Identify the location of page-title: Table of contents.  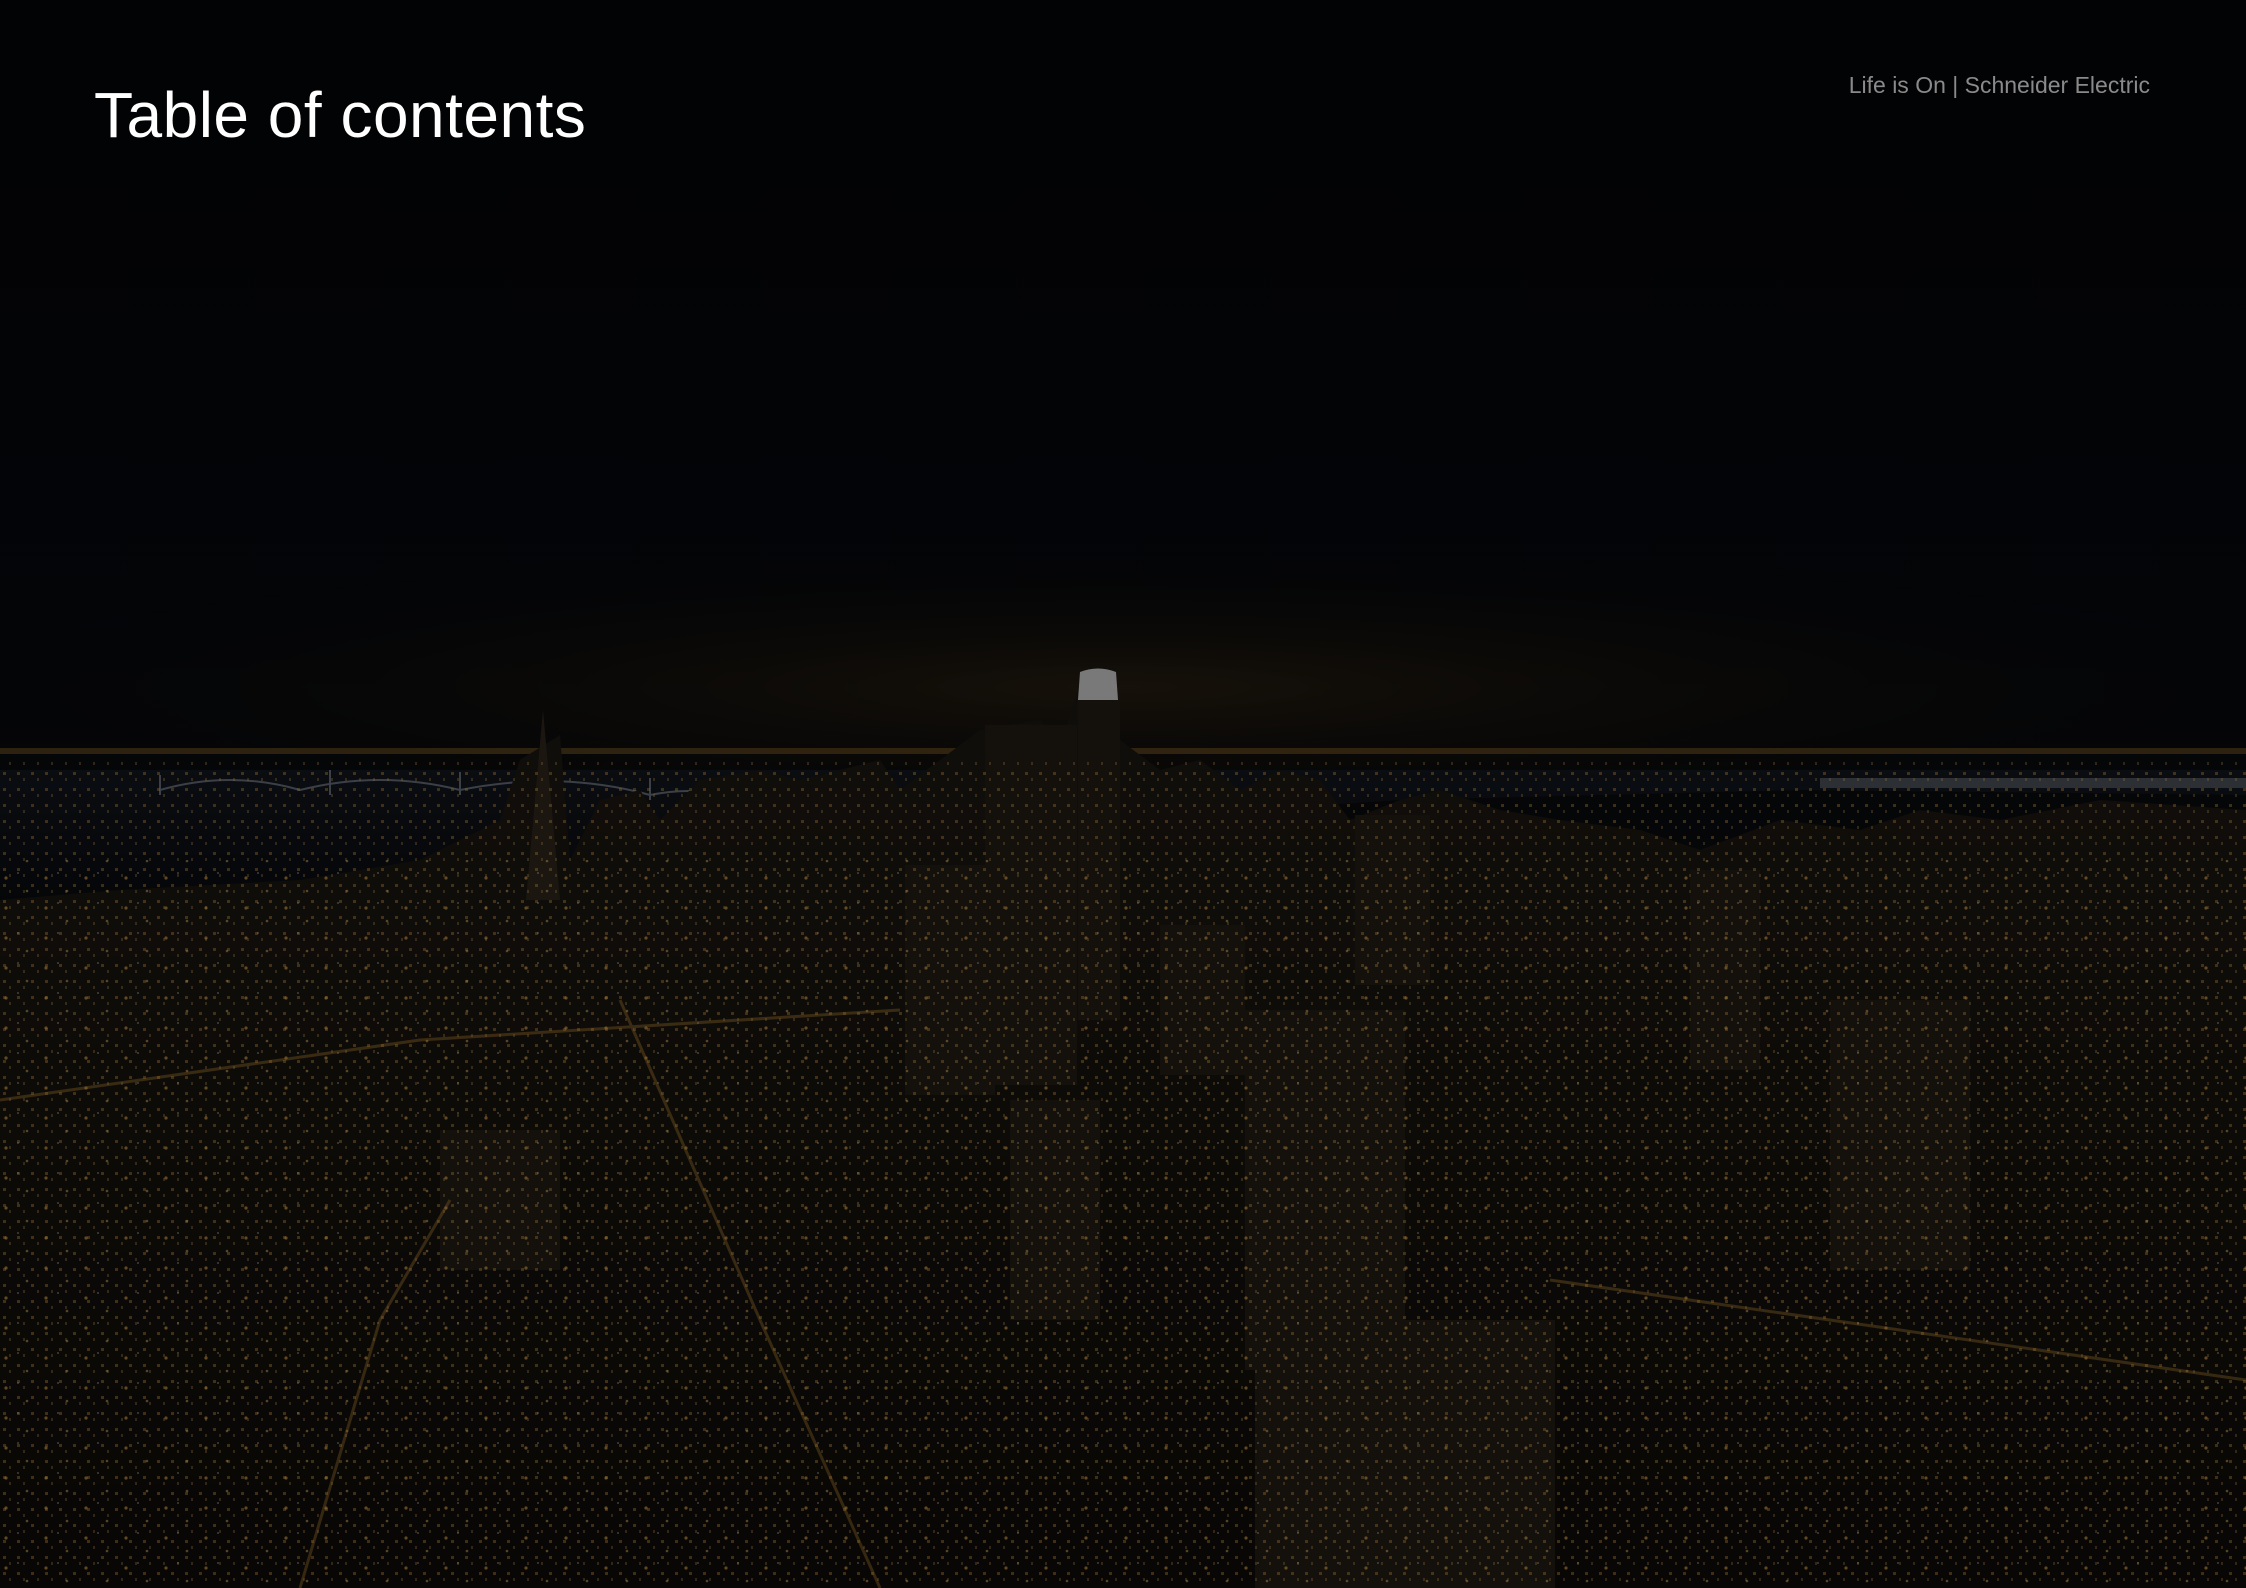
(340, 115).